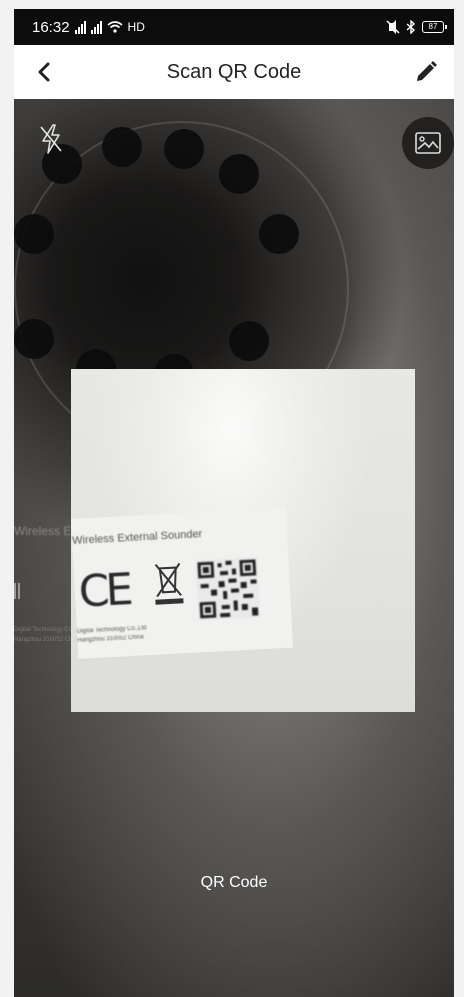 The width and height of the screenshot is (464, 997). I want to click on edit-button, so click(426, 72).